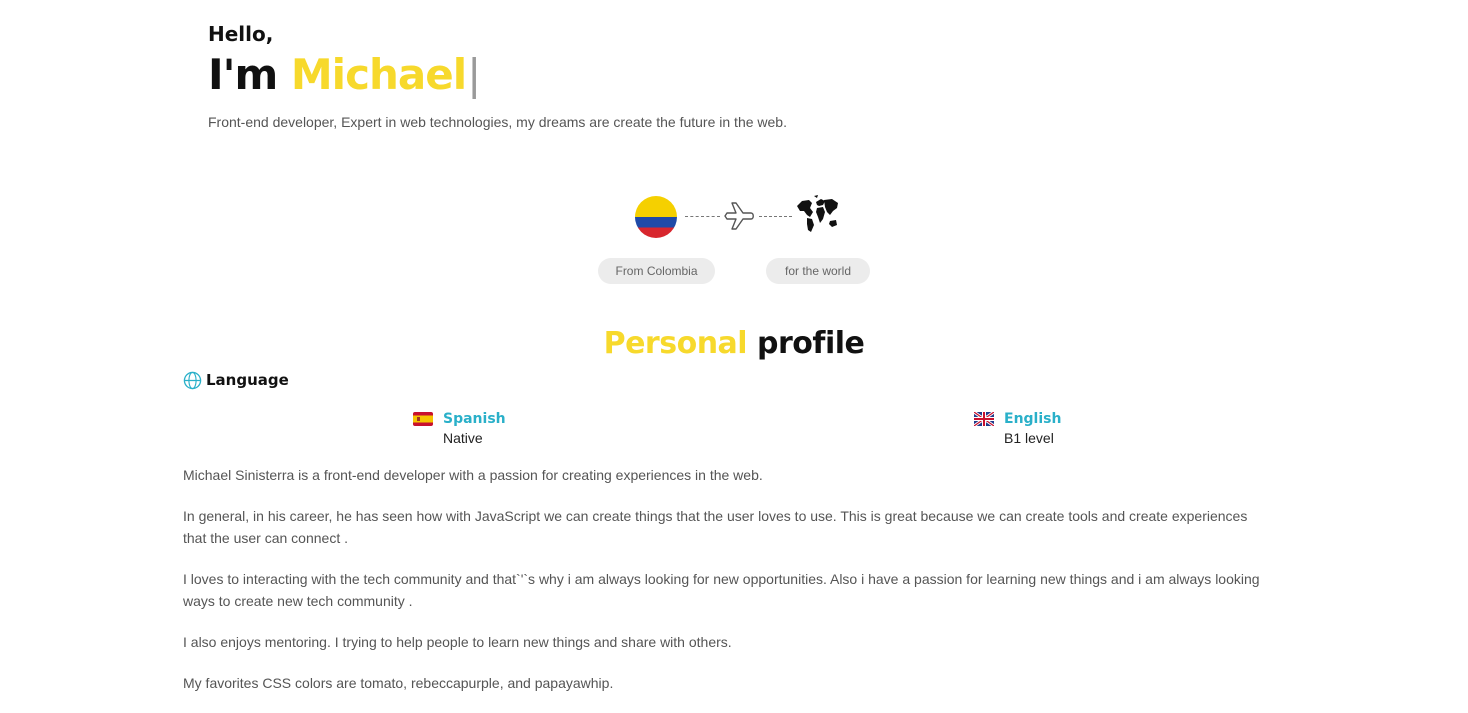 The width and height of the screenshot is (1468, 713). What do you see at coordinates (247, 380) in the screenshot?
I see `language-heading-label: Language` at bounding box center [247, 380].